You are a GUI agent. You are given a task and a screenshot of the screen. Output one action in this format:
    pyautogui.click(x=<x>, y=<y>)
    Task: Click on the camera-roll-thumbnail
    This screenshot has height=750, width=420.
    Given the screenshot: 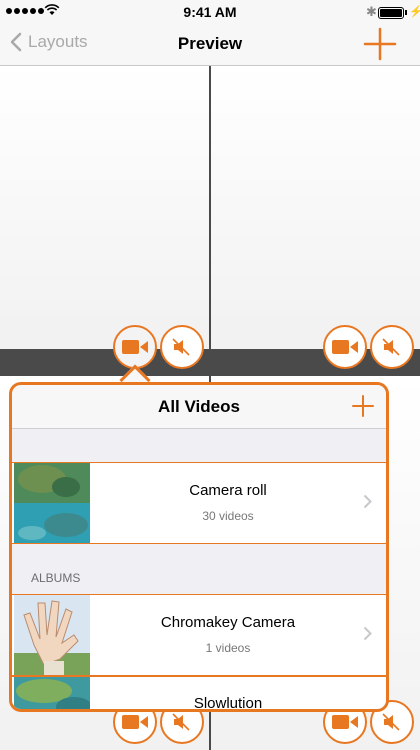 What is the action you would take?
    pyautogui.click(x=52, y=503)
    